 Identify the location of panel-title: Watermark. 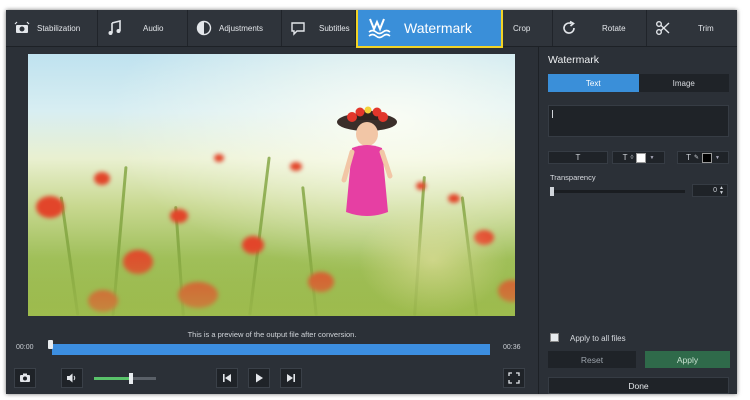
(573, 60).